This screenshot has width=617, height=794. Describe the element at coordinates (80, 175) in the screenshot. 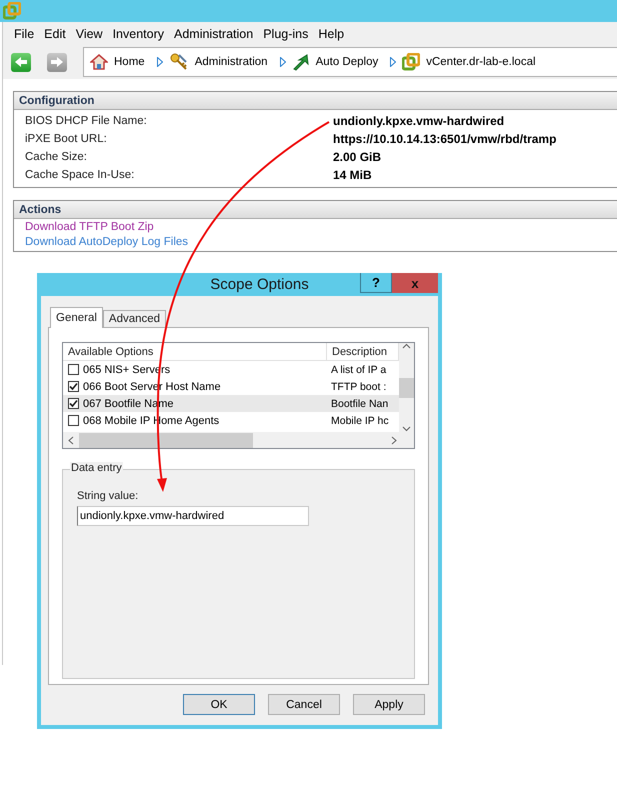

I see `property-label: Cache Space In-Use:` at that location.